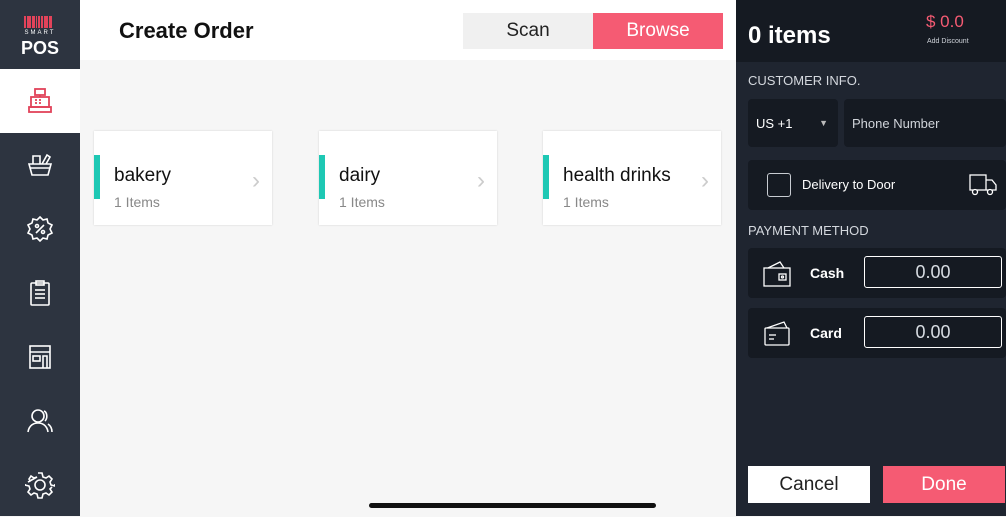 The image size is (1006, 517). What do you see at coordinates (528, 31) in the screenshot?
I see `tab-scan: Scan` at bounding box center [528, 31].